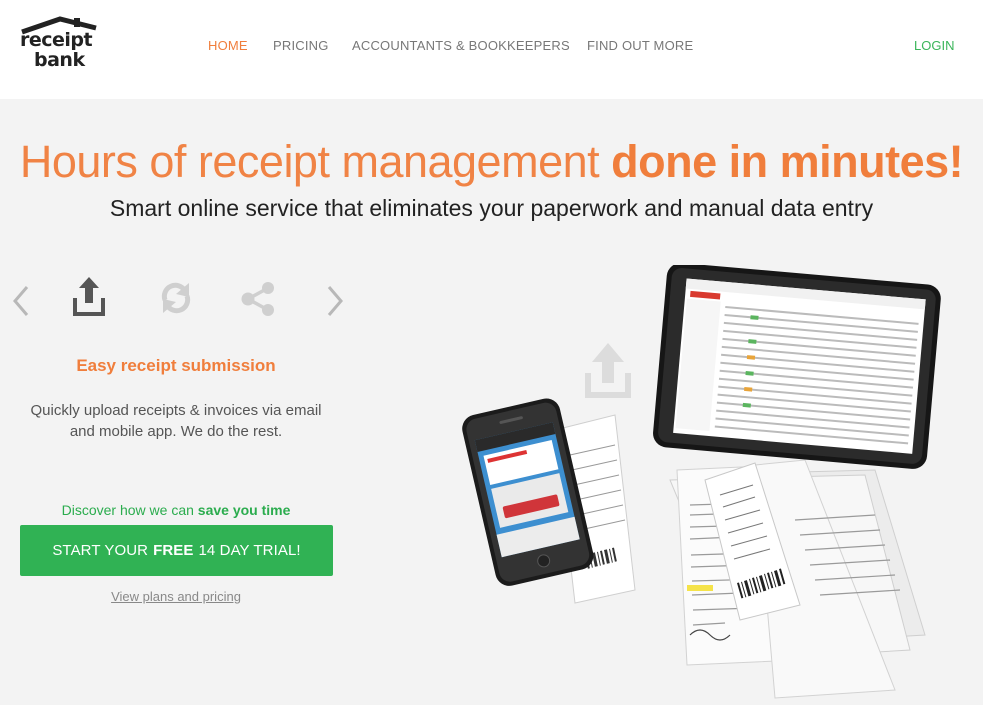 The image size is (983, 705). I want to click on faint-upload-icon, so click(608, 370).